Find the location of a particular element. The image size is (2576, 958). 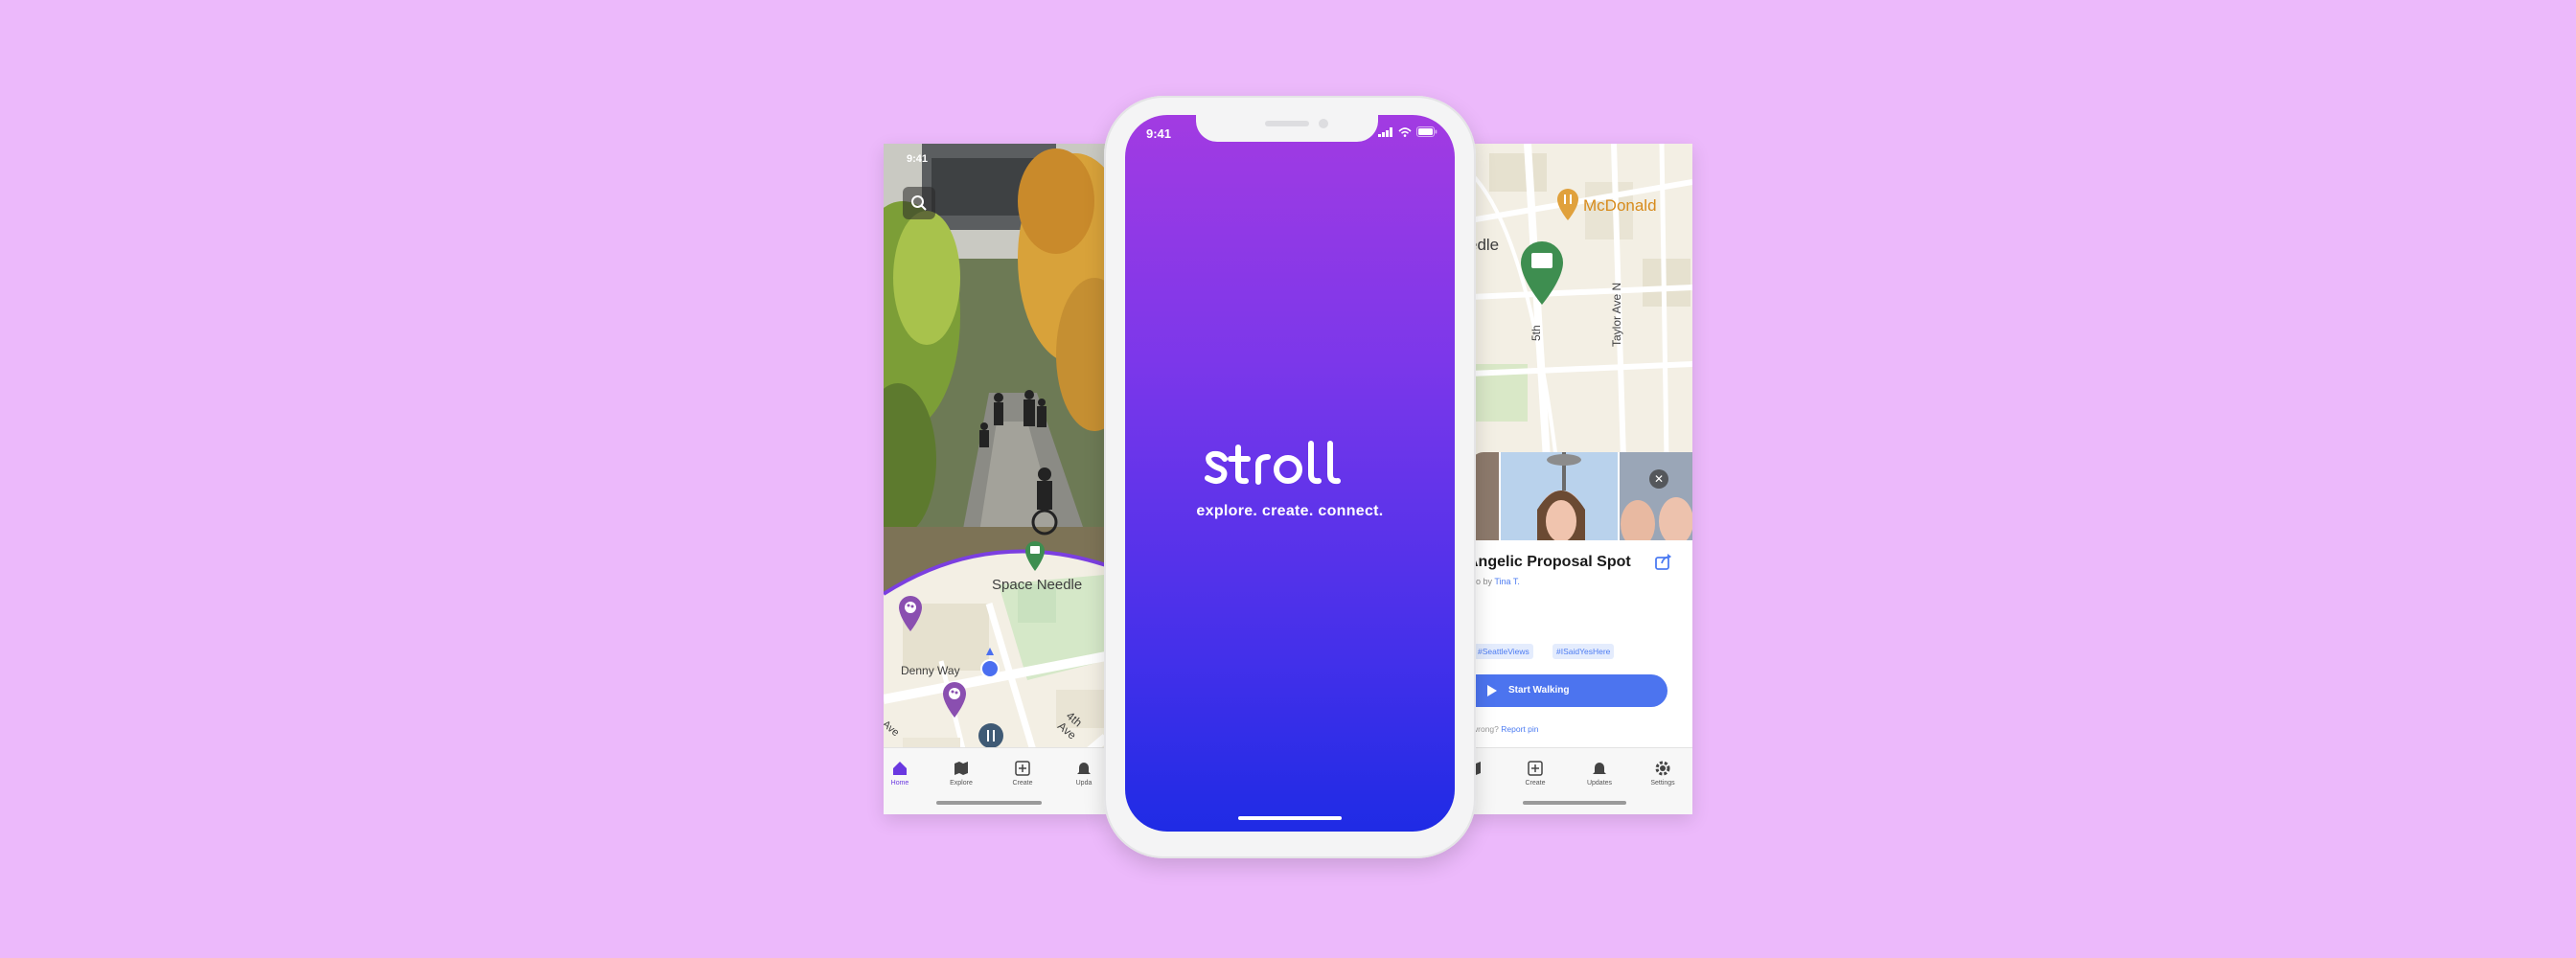

splash-screen: 9:41 explore. create. connect. is located at coordinates (1290, 473).